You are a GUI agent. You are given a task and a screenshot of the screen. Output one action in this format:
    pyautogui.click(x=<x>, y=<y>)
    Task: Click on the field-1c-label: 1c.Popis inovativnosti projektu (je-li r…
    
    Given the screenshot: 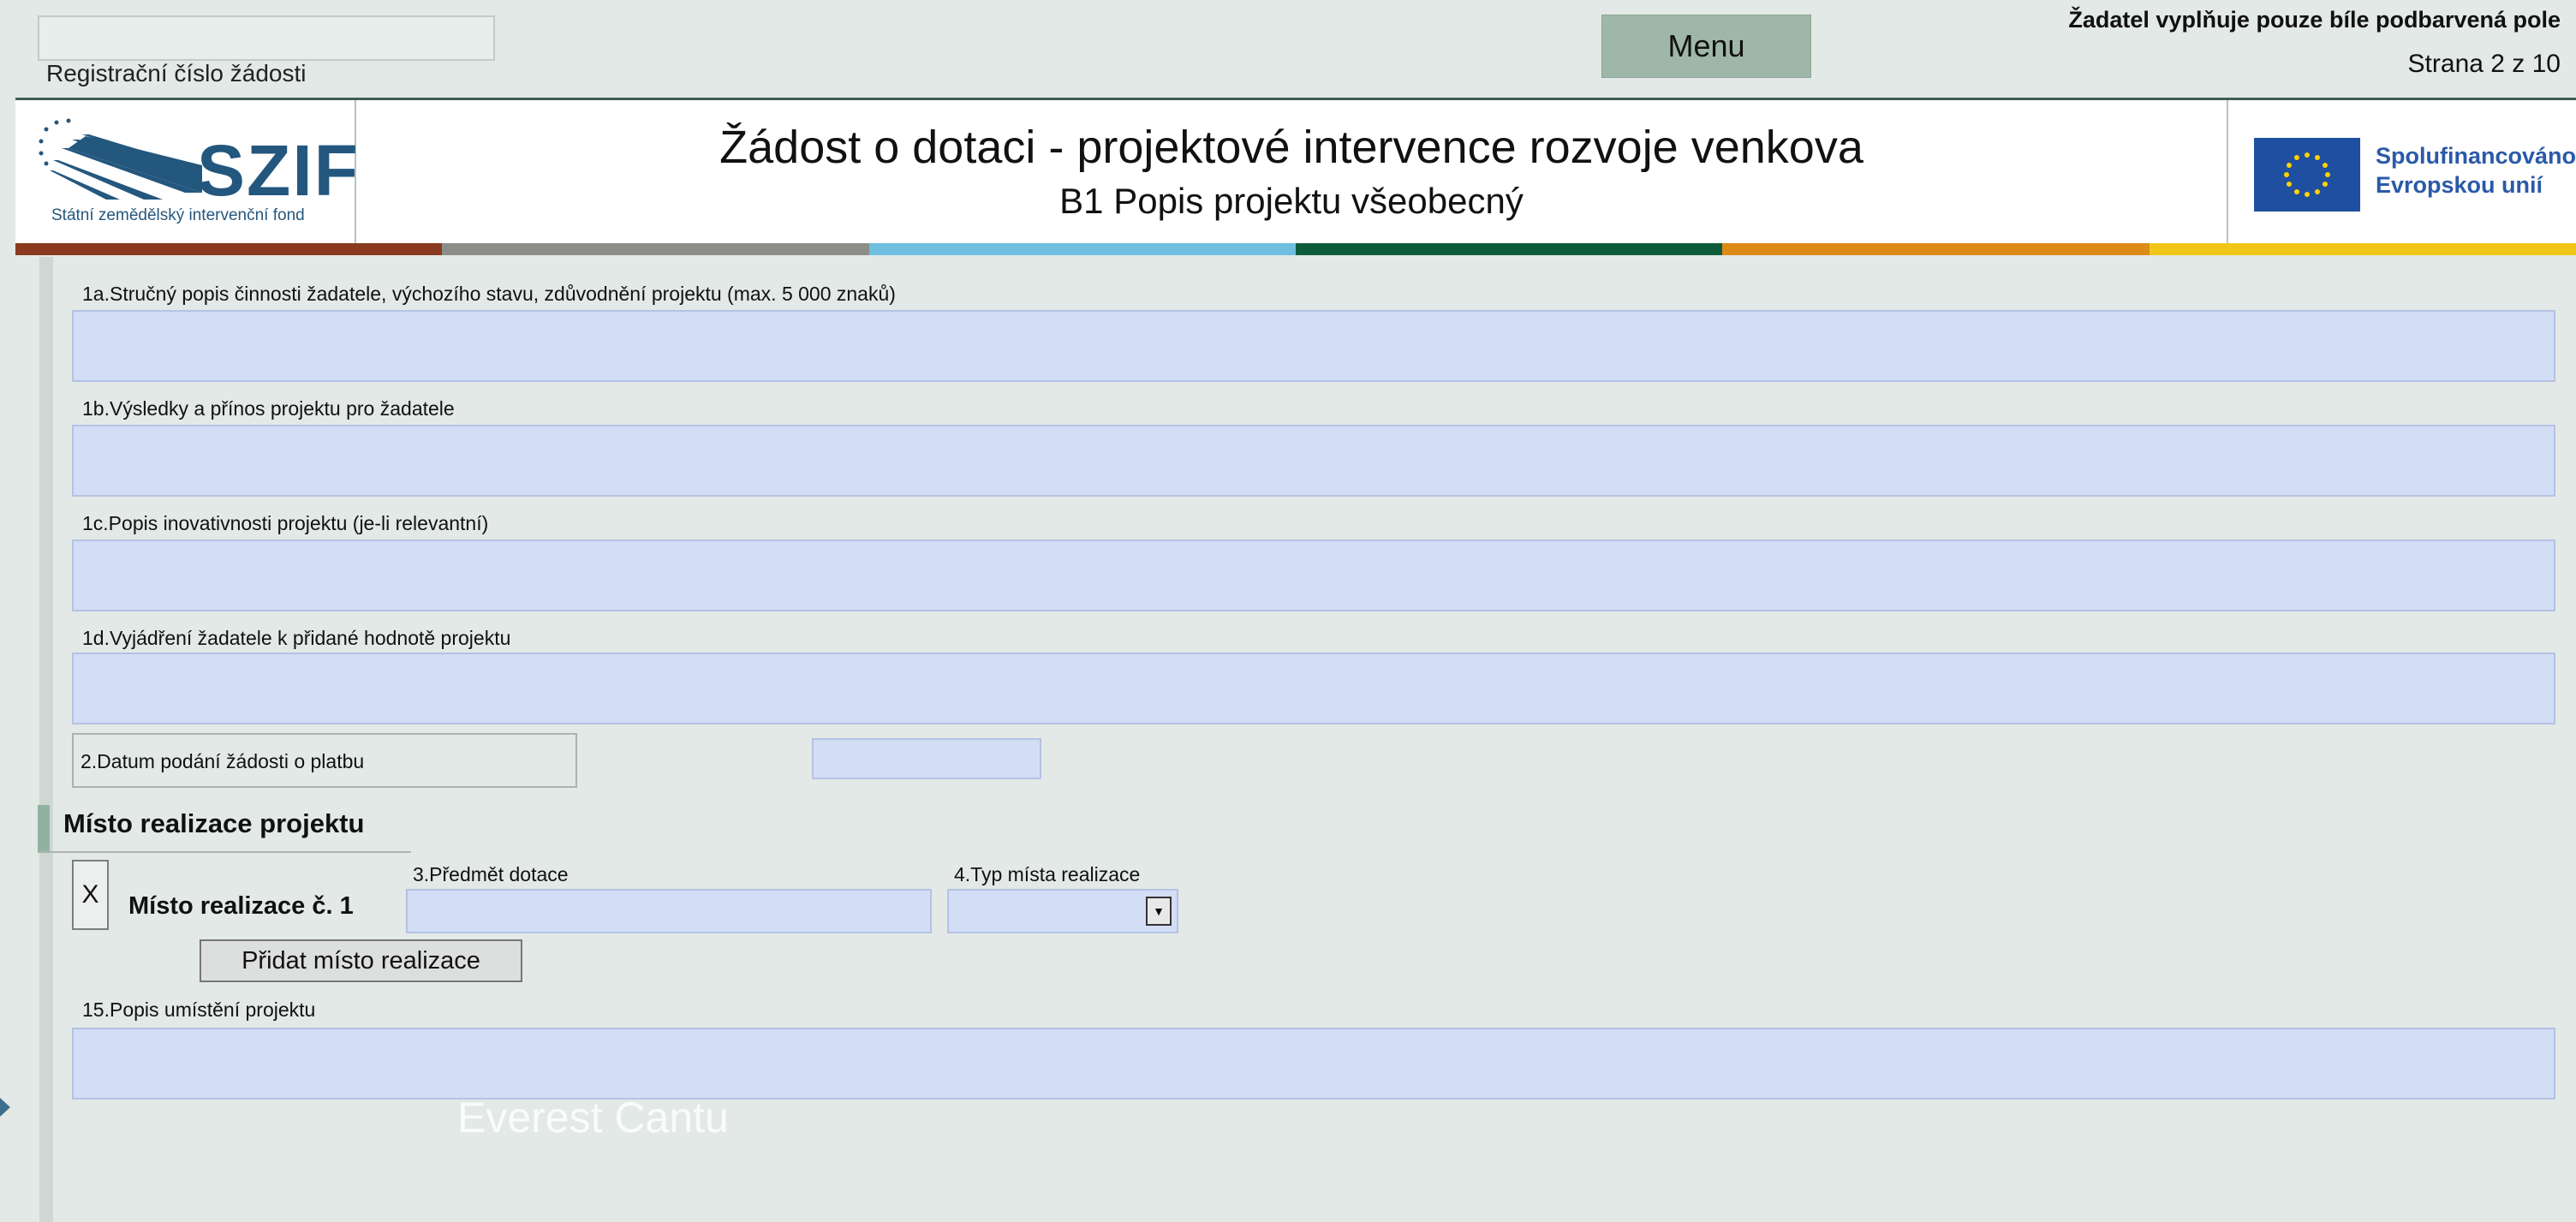 What is the action you would take?
    pyautogui.click(x=285, y=523)
    